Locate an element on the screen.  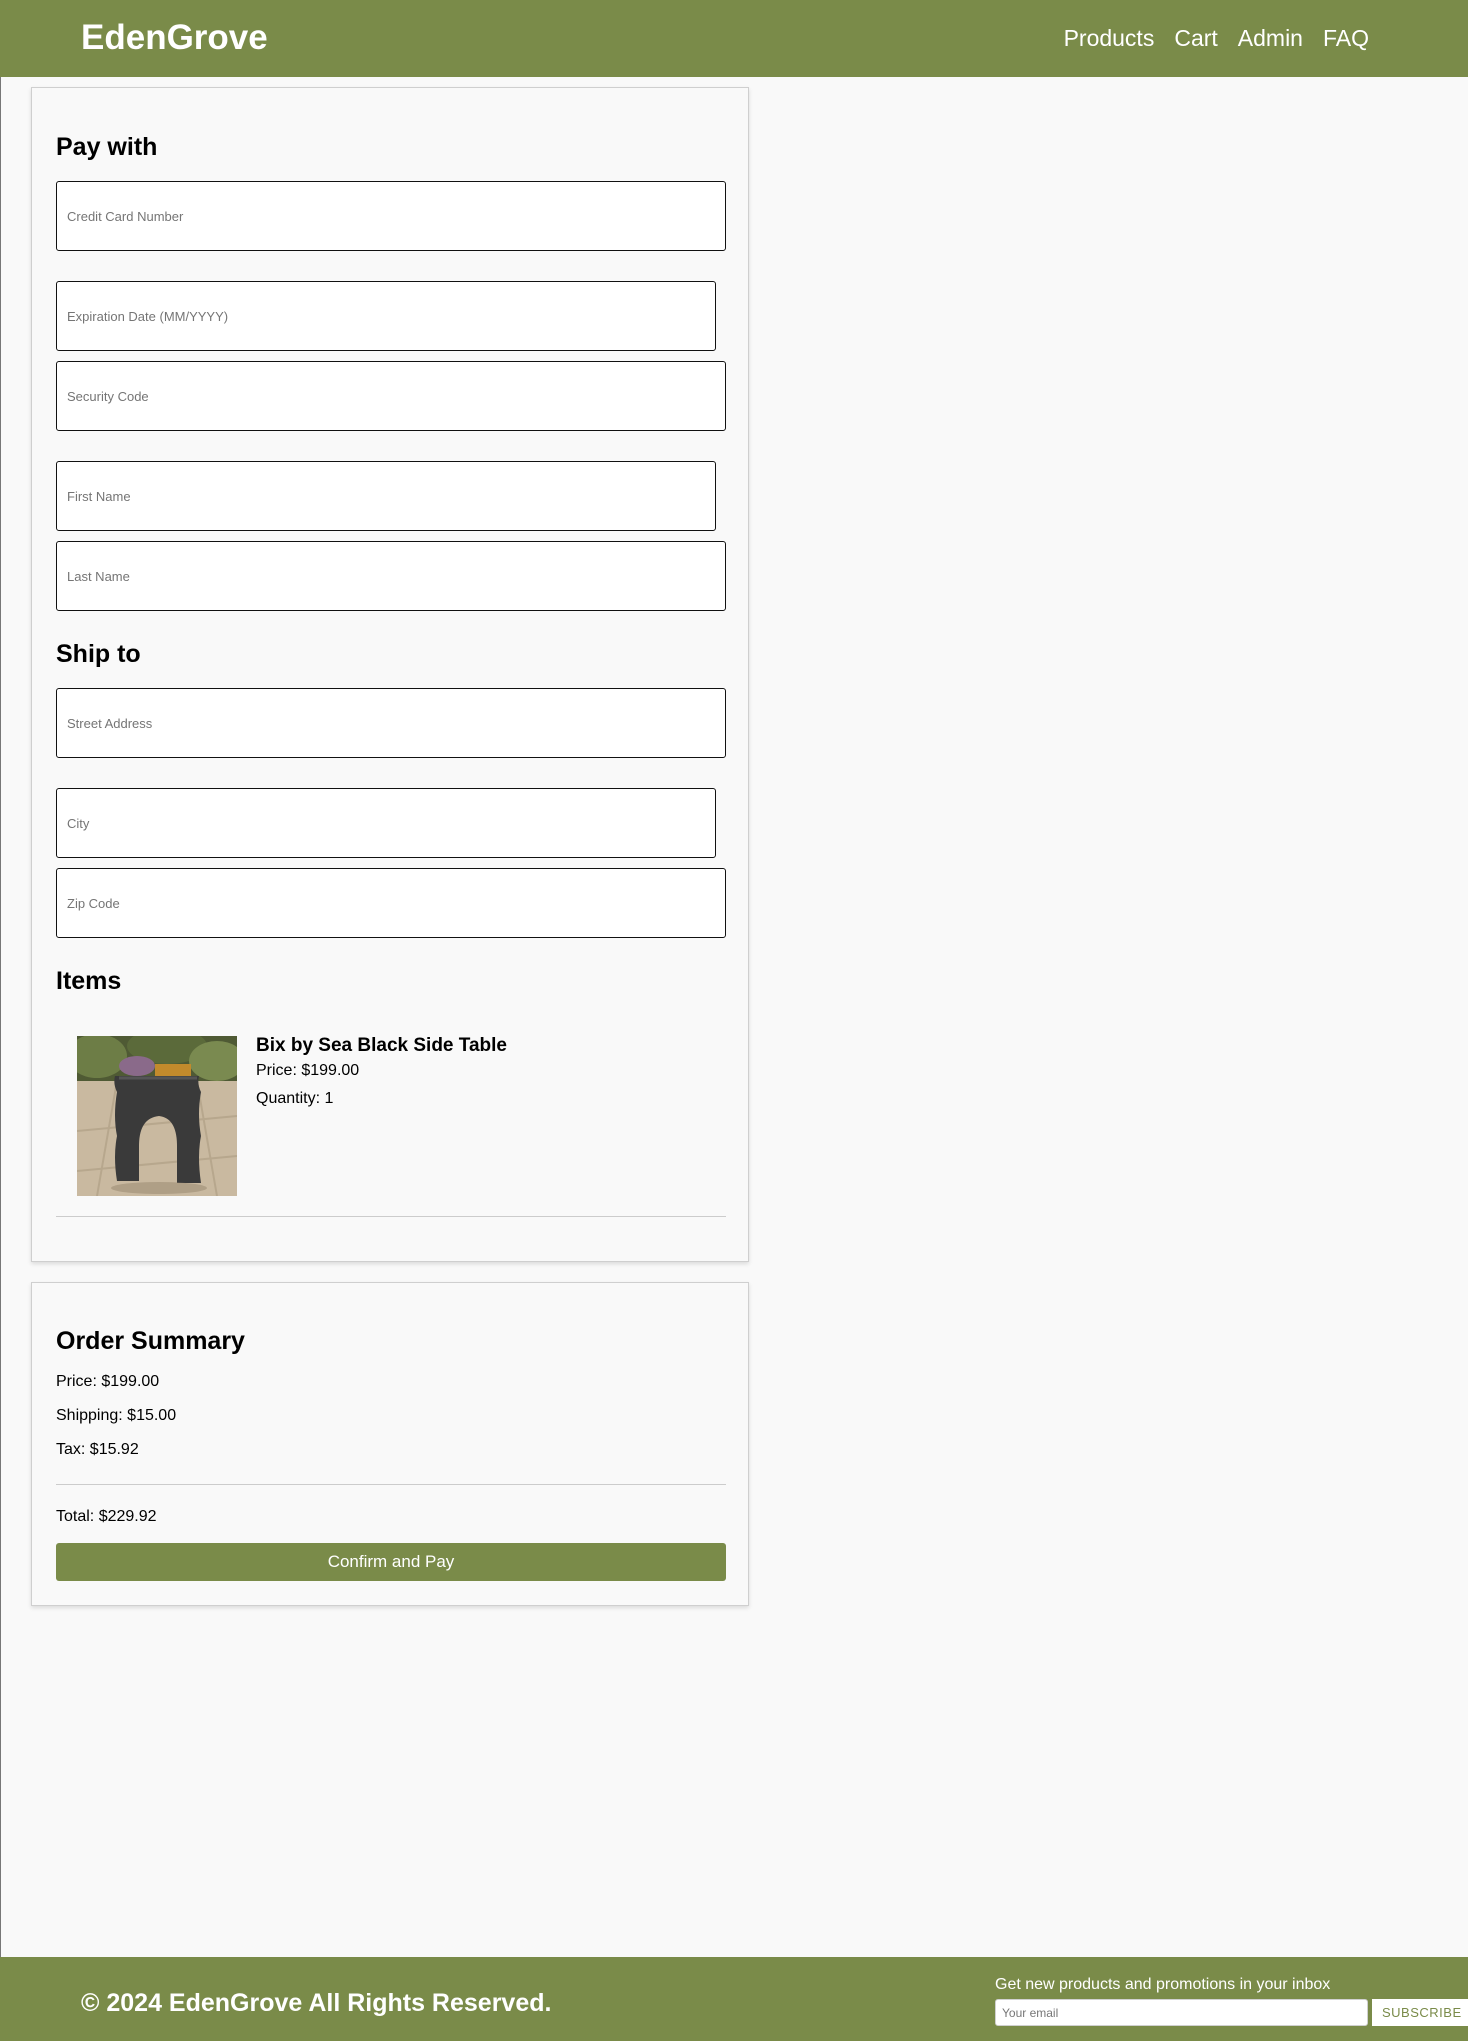
summary-price: Price: $199.00 is located at coordinates (108, 1381).